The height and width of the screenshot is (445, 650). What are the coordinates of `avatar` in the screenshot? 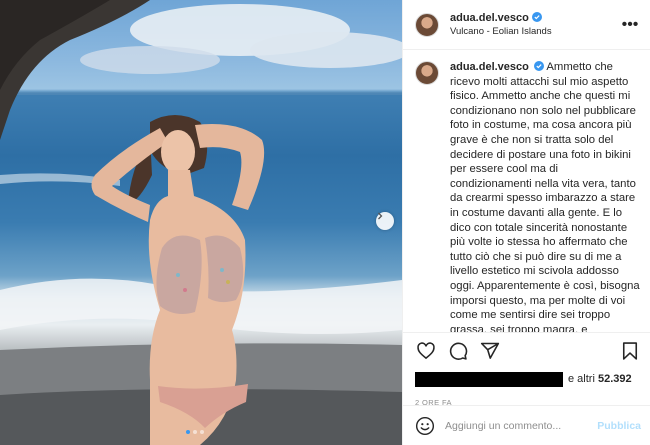 It's located at (427, 24).